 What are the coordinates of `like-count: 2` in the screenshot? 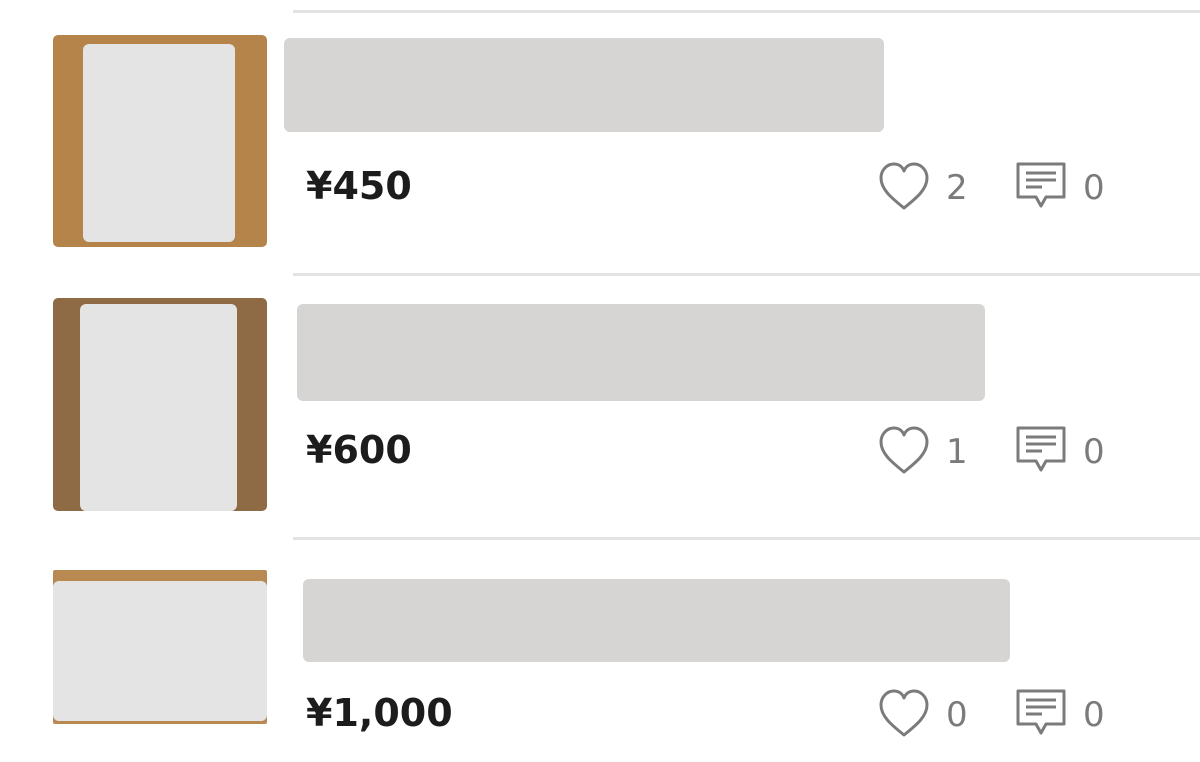 It's located at (957, 188).